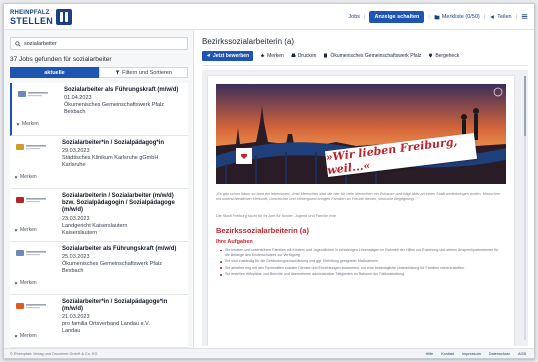  Describe the element at coordinates (64, 16) in the screenshot. I see `logo-mark-icon` at that location.